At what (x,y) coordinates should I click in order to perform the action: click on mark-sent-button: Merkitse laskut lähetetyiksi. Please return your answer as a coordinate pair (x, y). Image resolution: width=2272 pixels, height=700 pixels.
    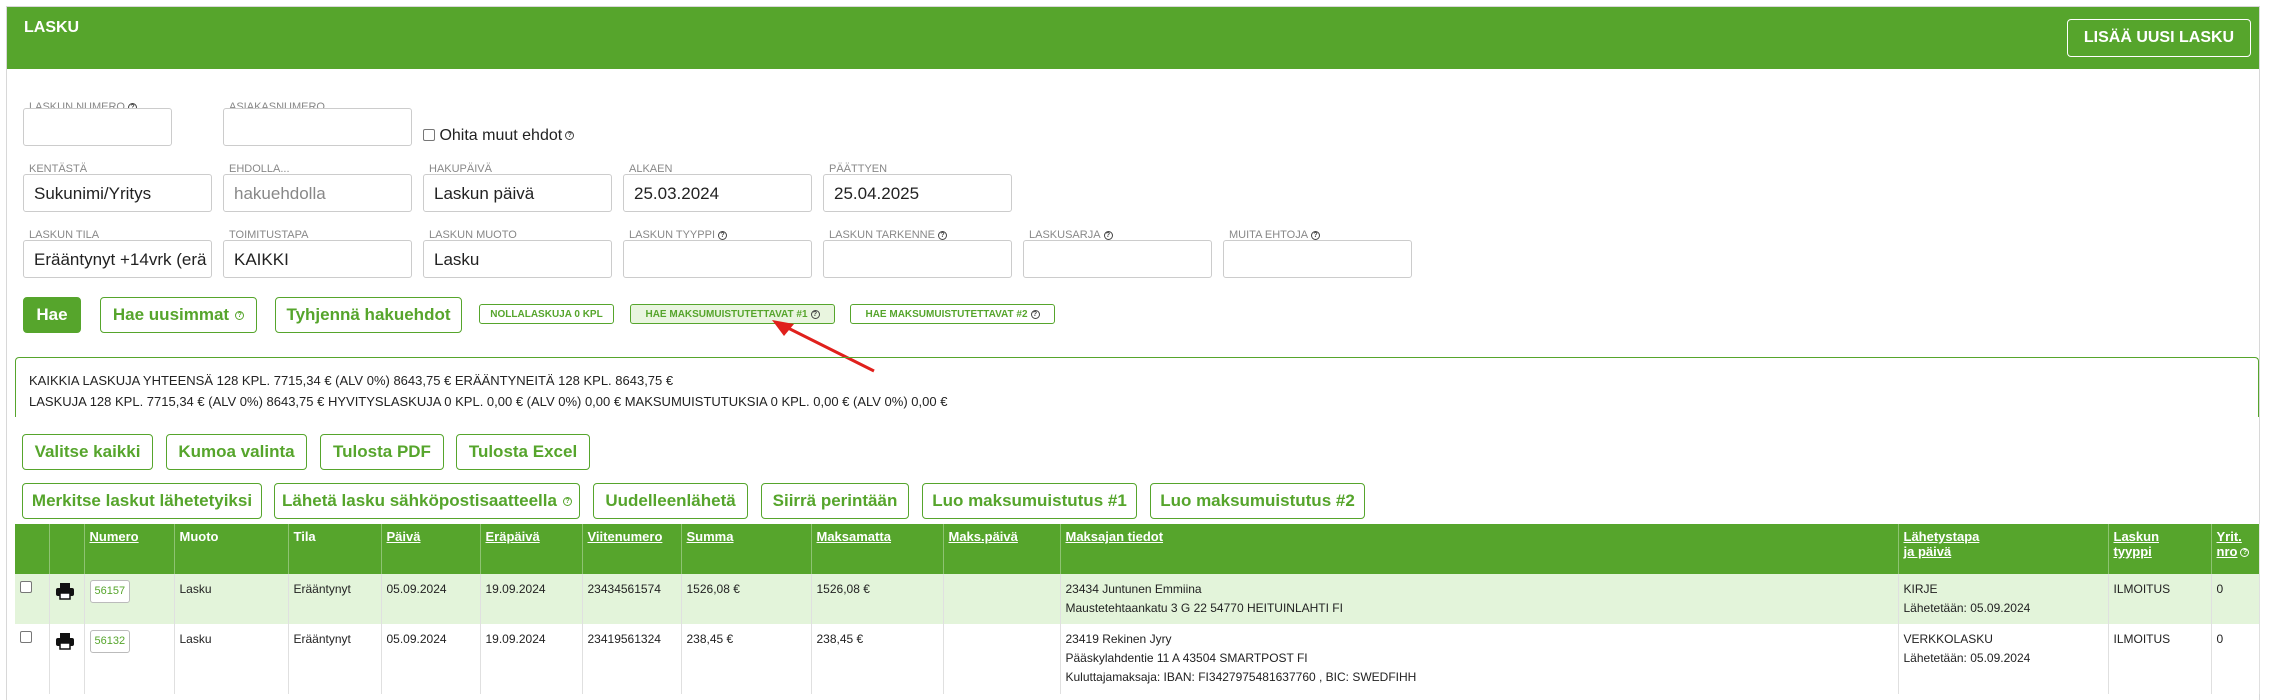
    Looking at the image, I should click on (142, 501).